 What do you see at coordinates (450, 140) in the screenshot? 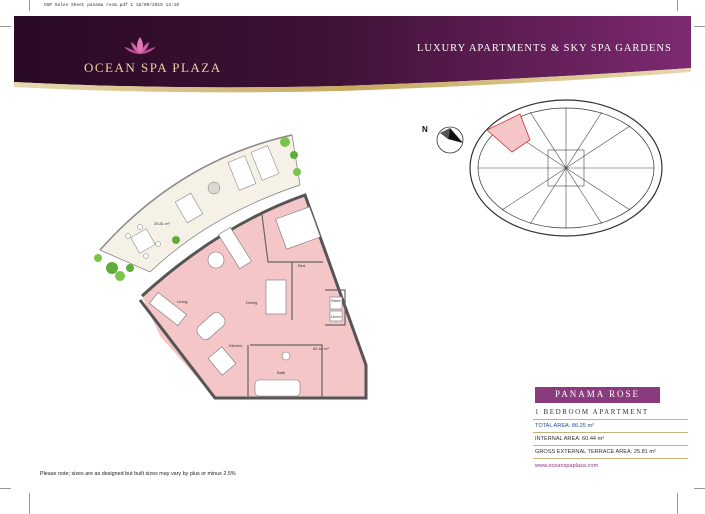
I see `compass-icon` at bounding box center [450, 140].